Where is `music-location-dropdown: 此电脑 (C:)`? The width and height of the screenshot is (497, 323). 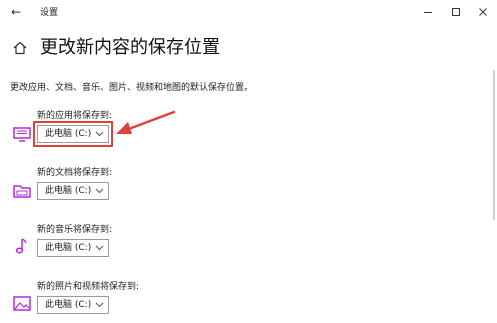 music-location-dropdown: 此电脑 (C:) is located at coordinates (73, 248).